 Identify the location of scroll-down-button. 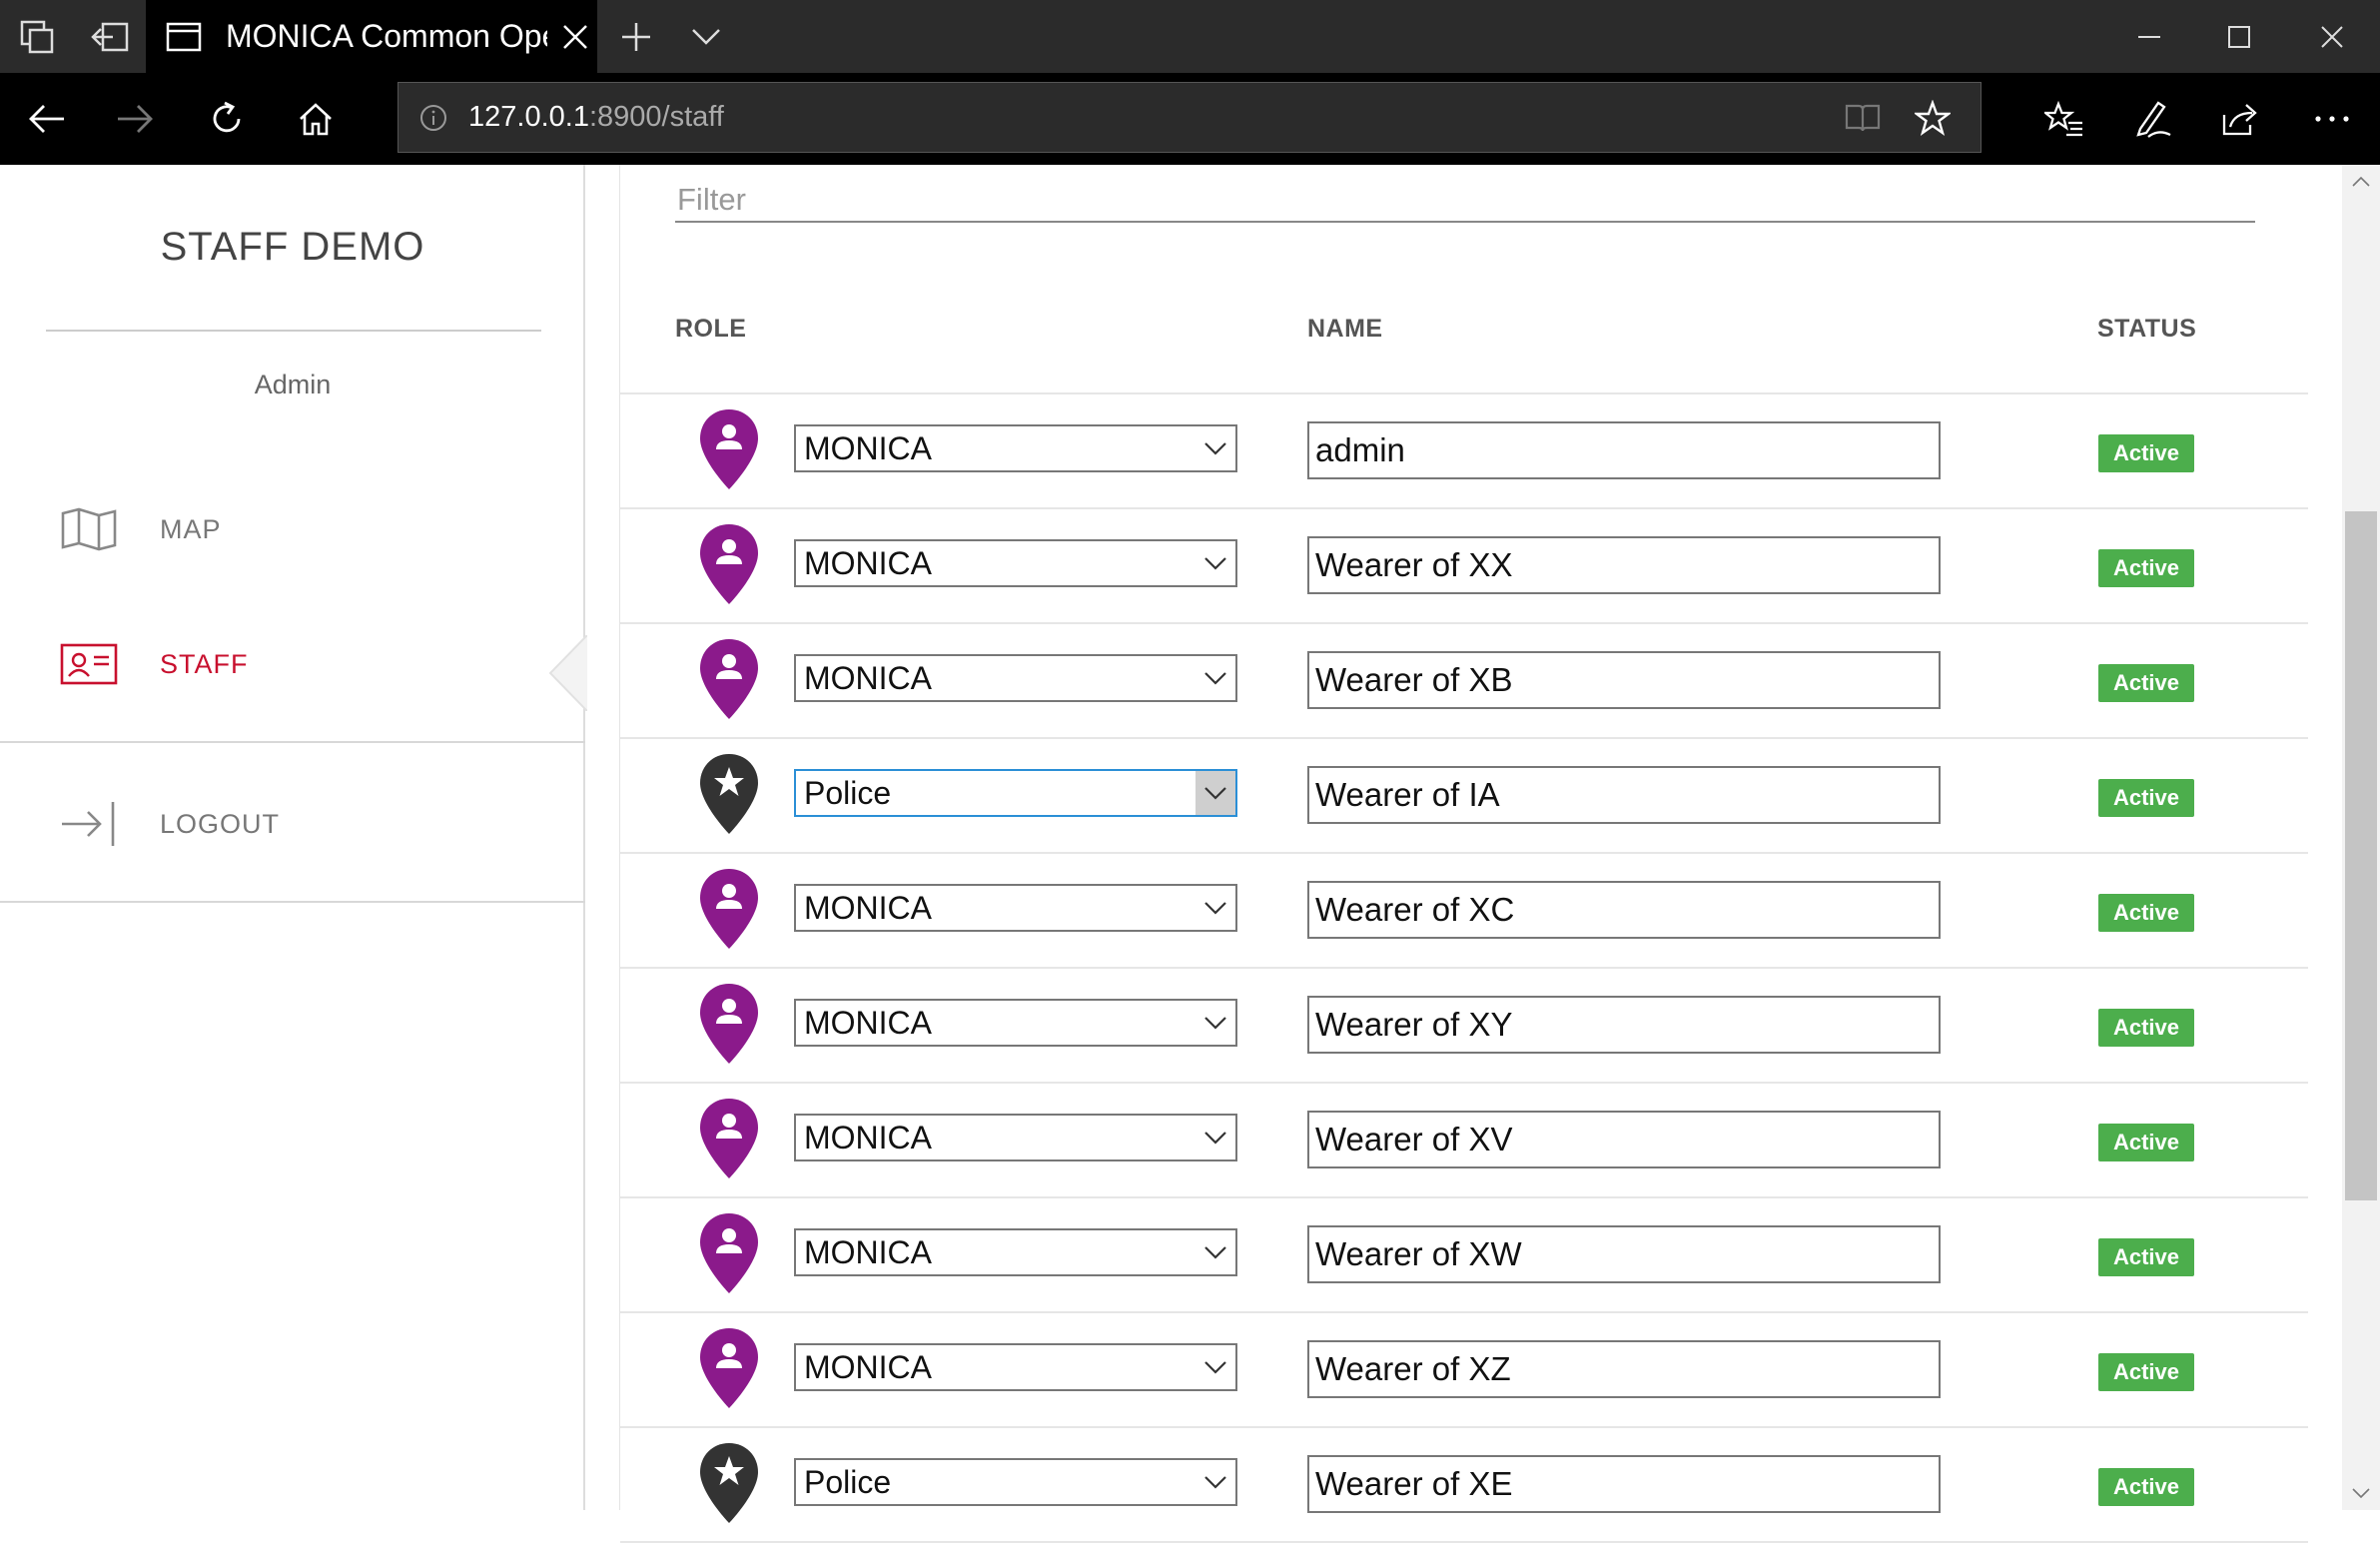
(2361, 1493).